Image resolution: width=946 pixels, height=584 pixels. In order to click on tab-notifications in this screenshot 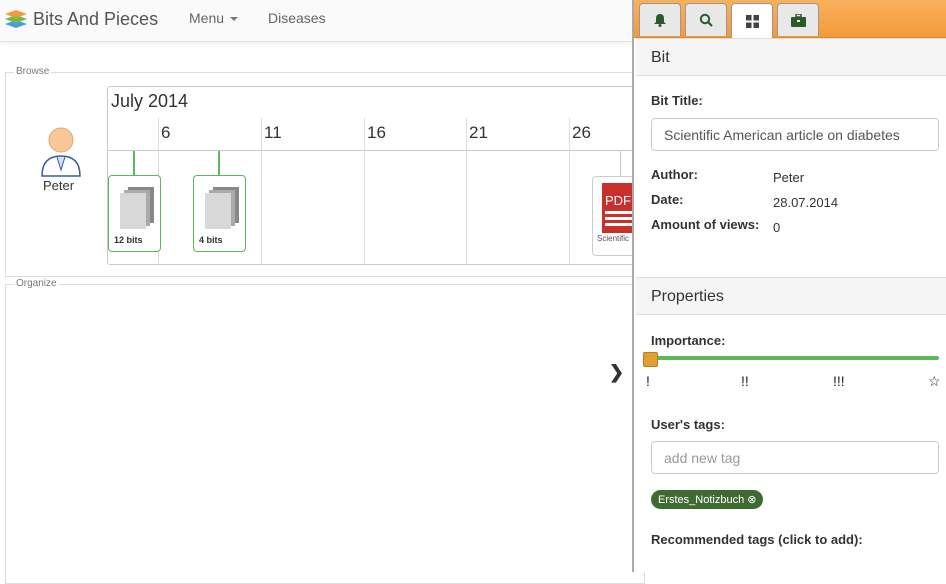, I will do `click(660, 19)`.